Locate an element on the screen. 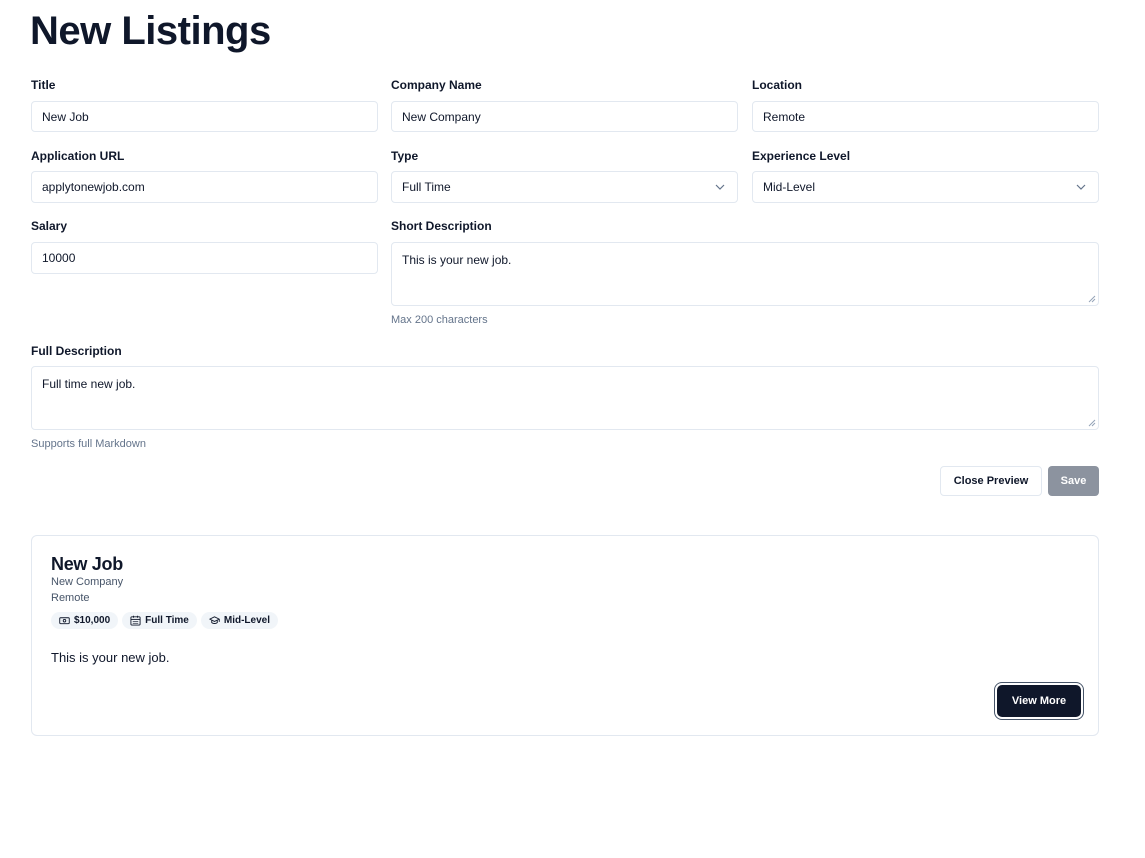 The height and width of the screenshot is (858, 1145). company-name-label: Company Name is located at coordinates (436, 85).